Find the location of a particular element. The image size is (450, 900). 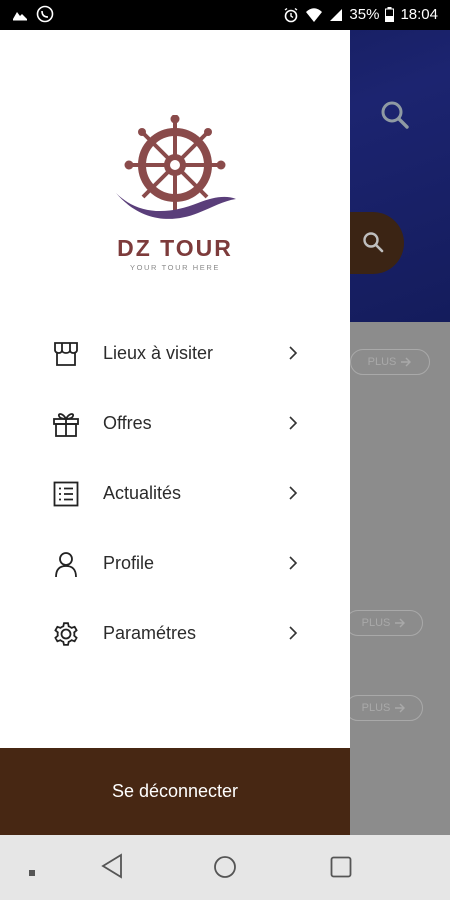

system-nav-bar is located at coordinates (225, 867).